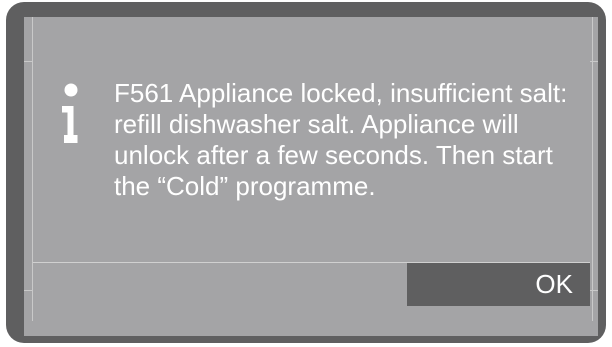  What do you see at coordinates (498, 284) in the screenshot?
I see `ok-button: OK` at bounding box center [498, 284].